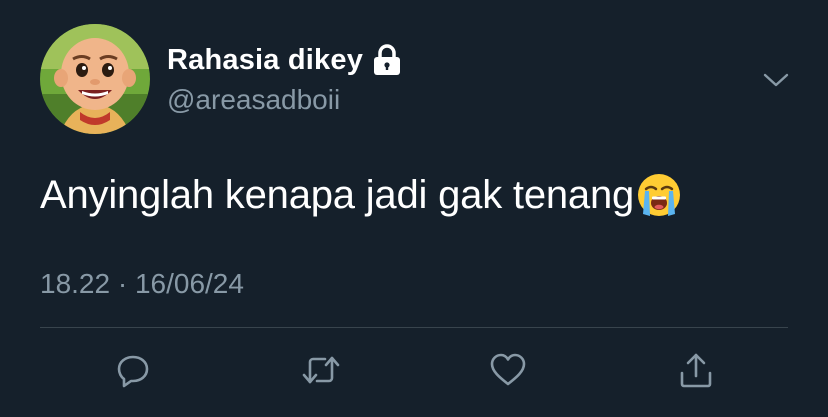  I want to click on tweet-timestamp: 18.22 · 16/06/24, so click(142, 284).